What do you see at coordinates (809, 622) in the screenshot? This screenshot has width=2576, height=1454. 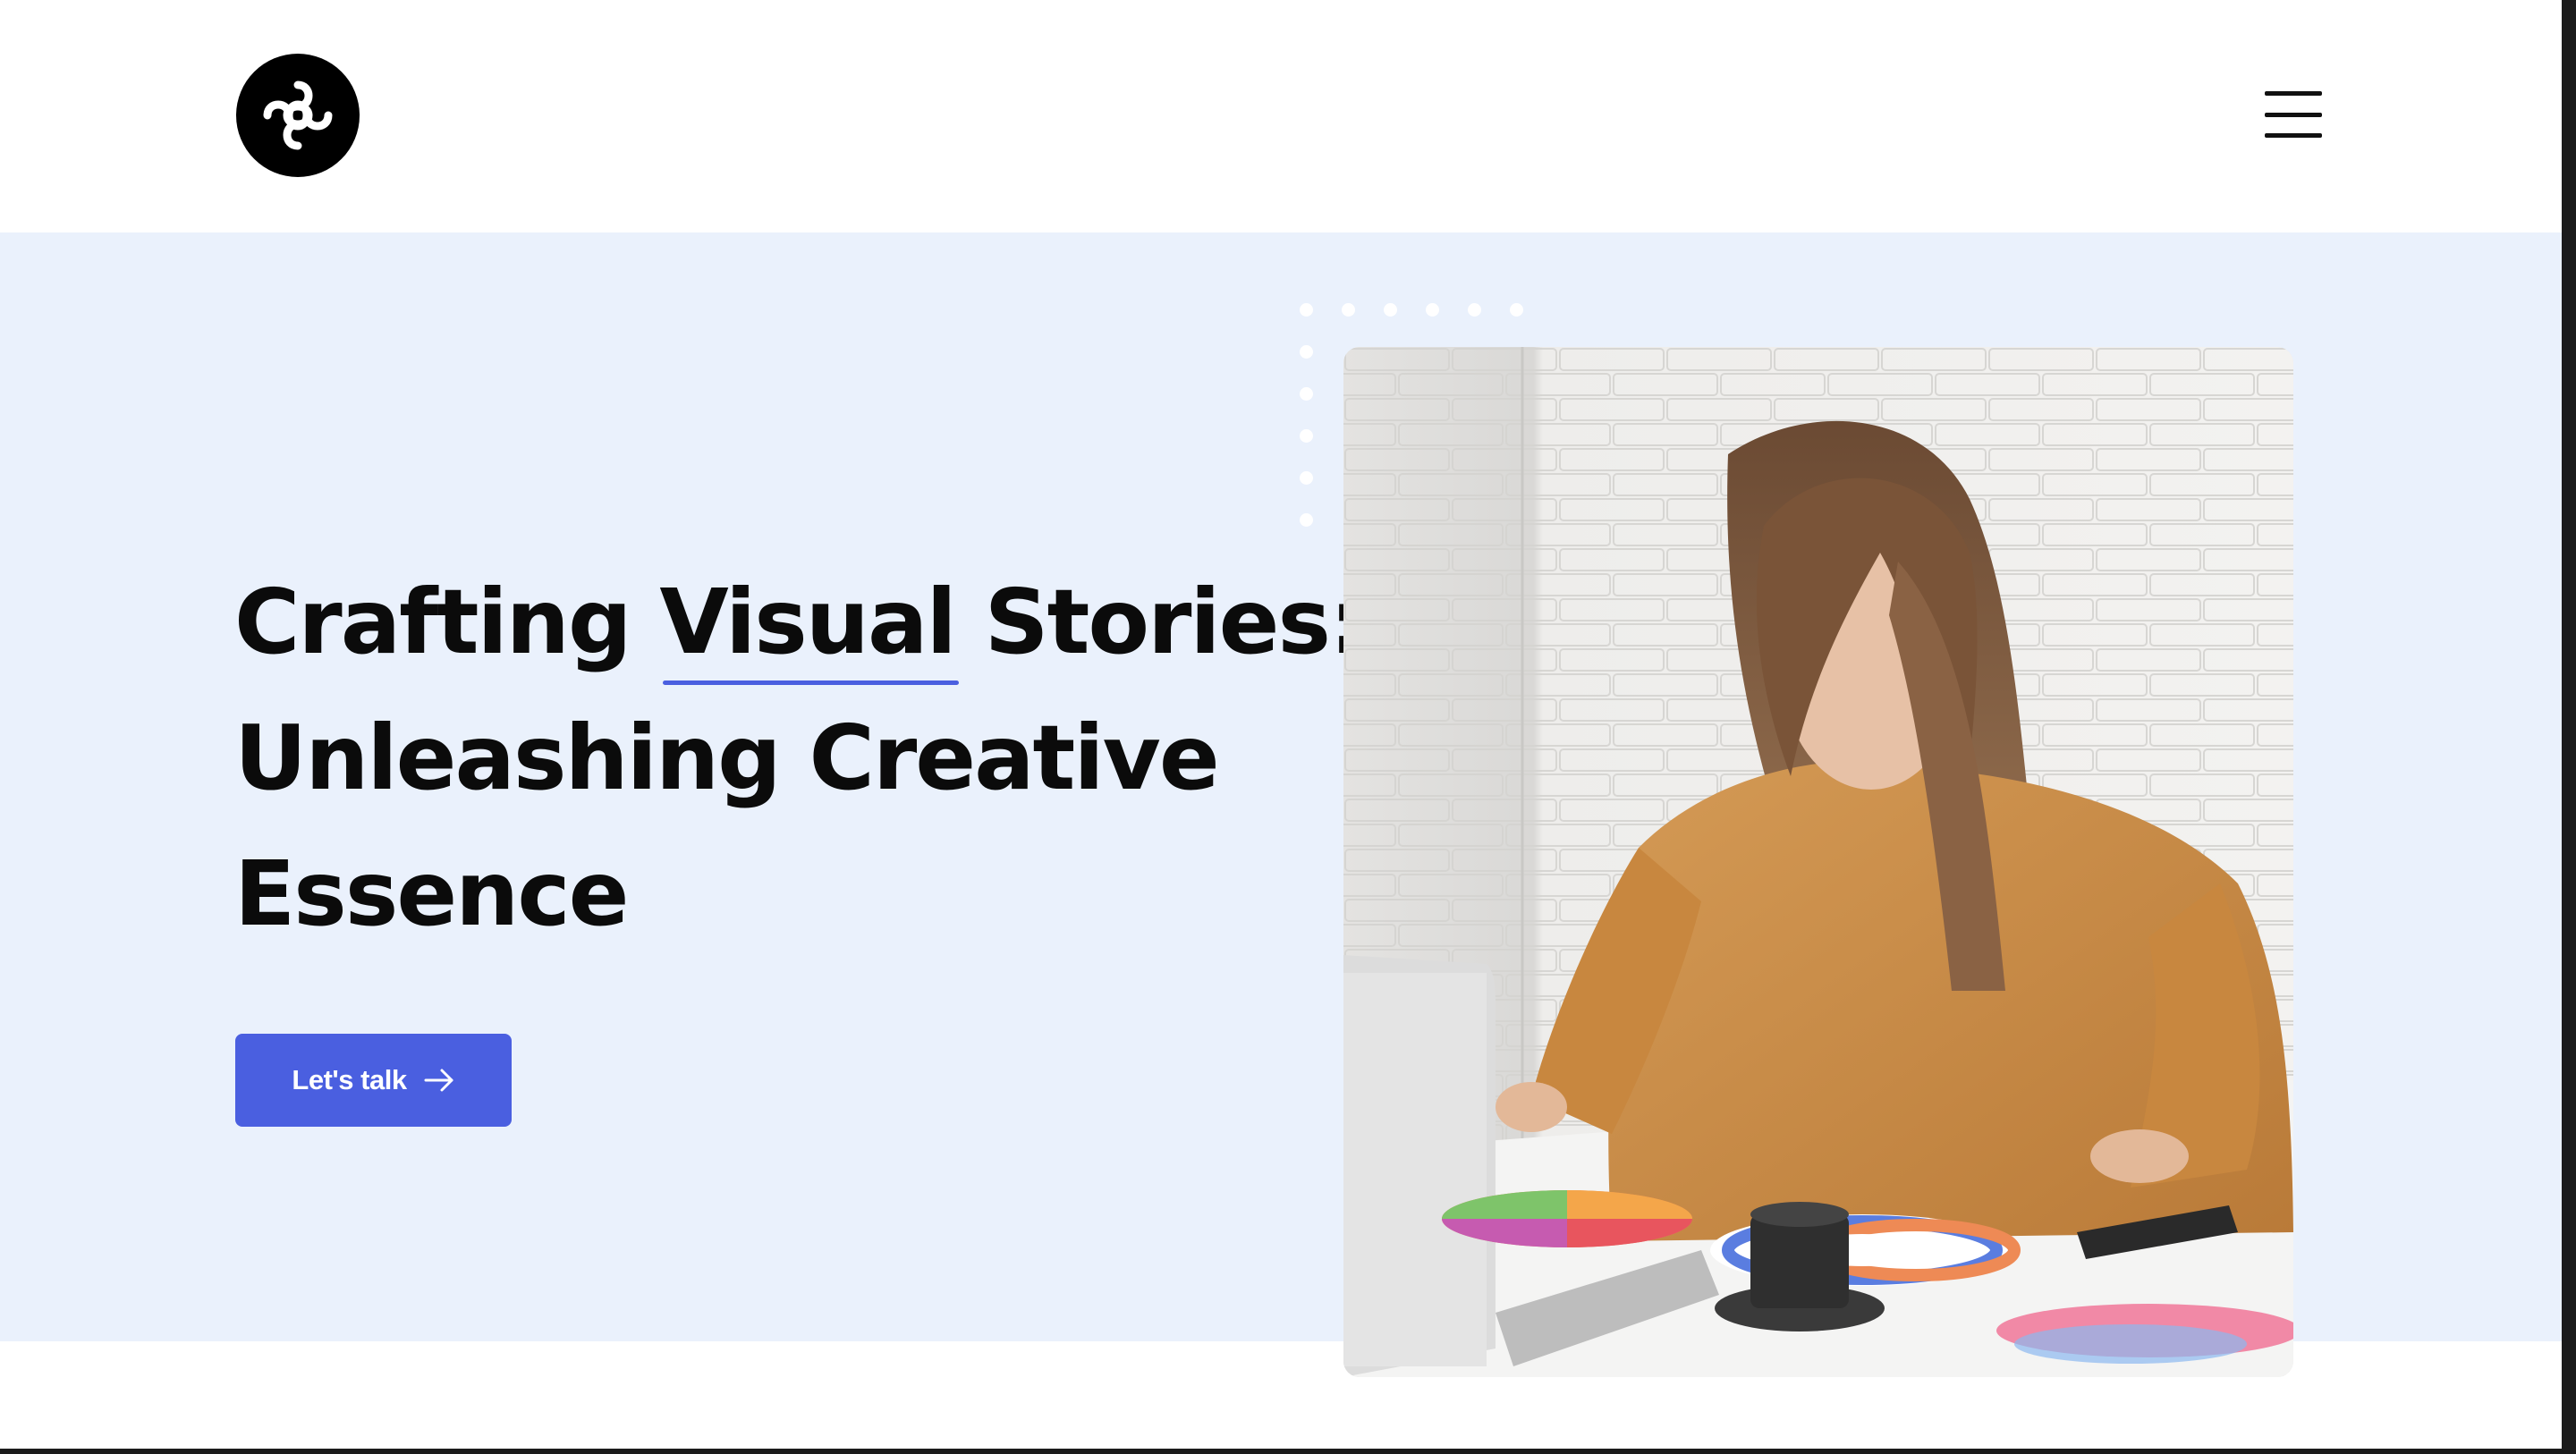 I see `highlighted-word: Visual` at bounding box center [809, 622].